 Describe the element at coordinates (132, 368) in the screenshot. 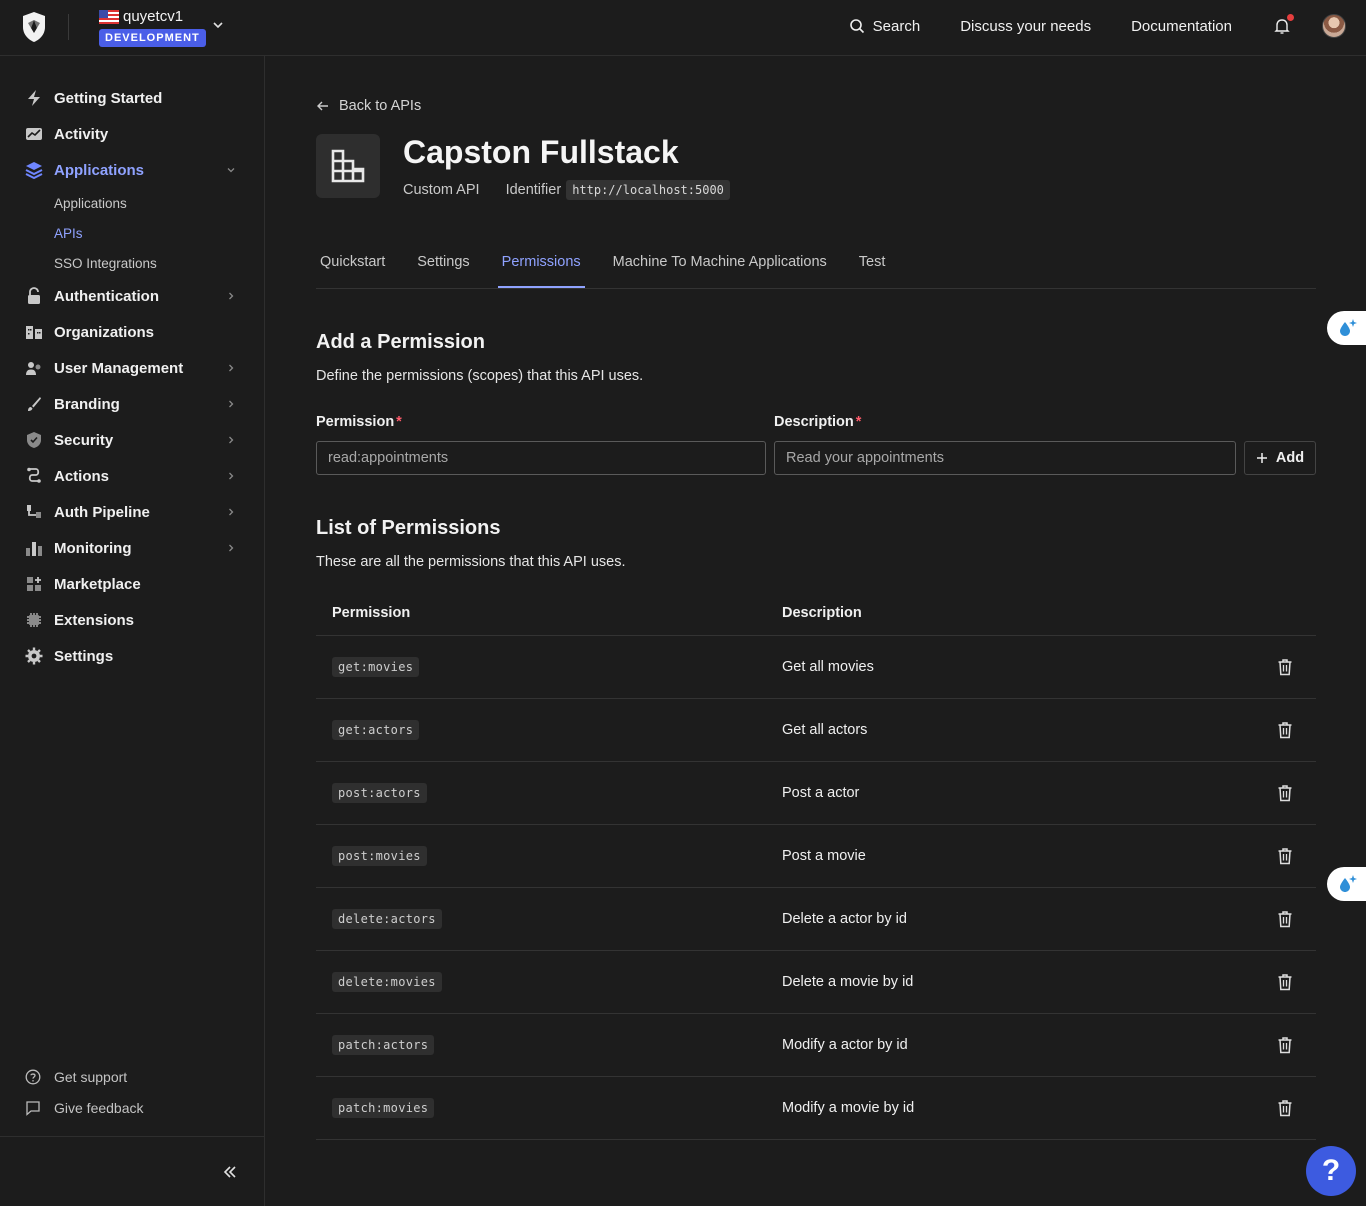

I see `sidebar-item-user-management: User Management` at that location.